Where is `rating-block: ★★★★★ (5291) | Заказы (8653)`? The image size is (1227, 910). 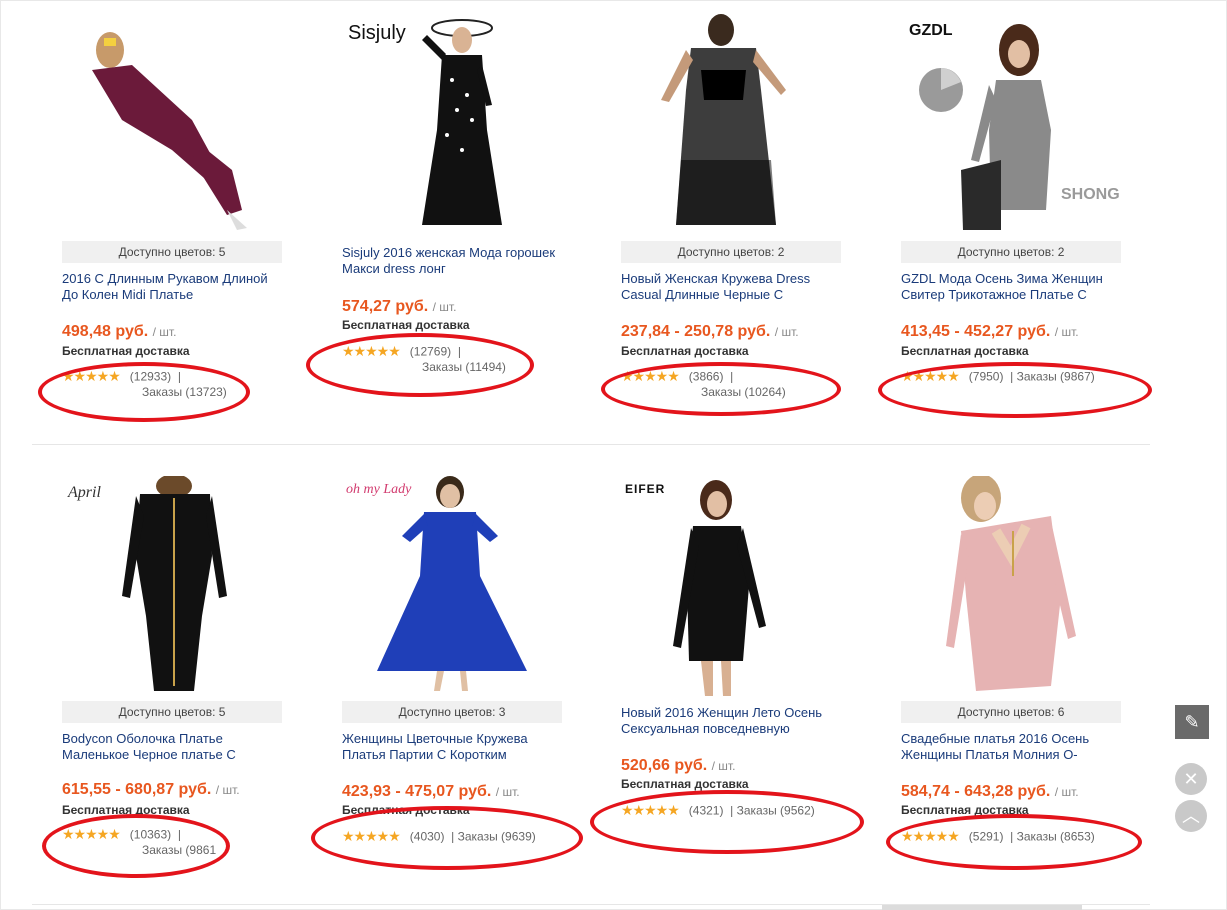 rating-block: ★★★★★ (5291) | Заказы (8653) is located at coordinates (1011, 836).